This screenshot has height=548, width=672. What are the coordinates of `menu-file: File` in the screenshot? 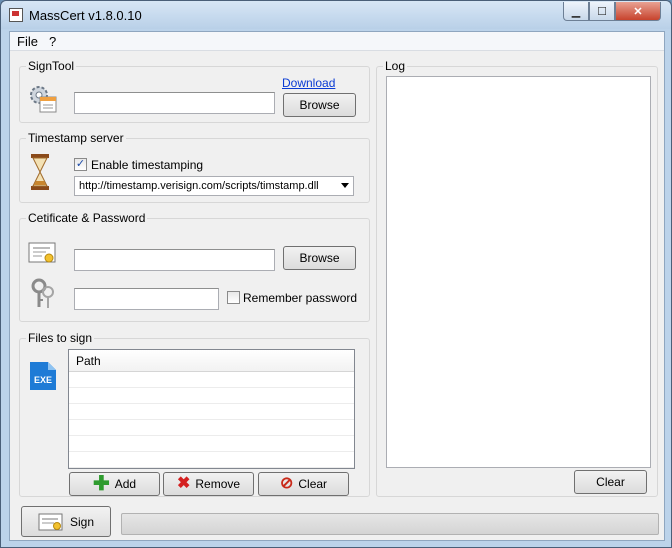 It's located at (27, 41).